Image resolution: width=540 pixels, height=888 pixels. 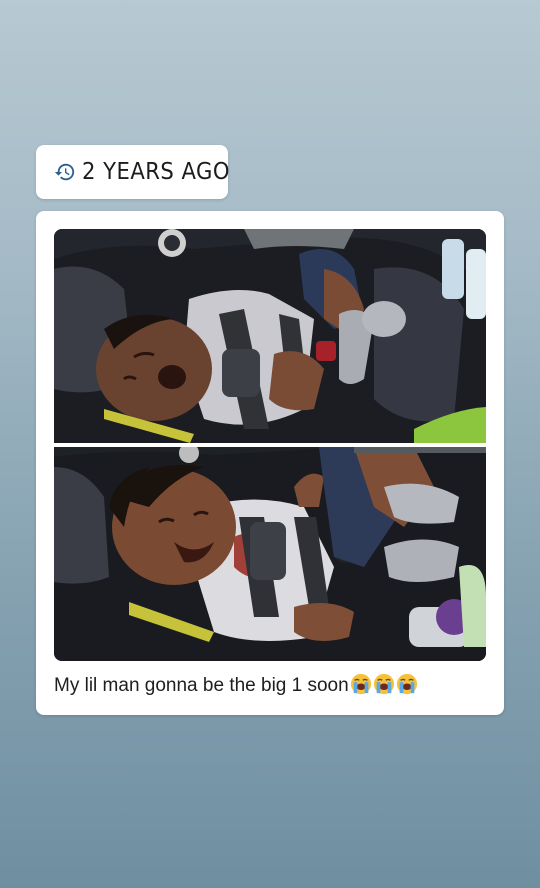 I want to click on post-caption: My lil man gonna be the big 1 soon, so click(x=270, y=686).